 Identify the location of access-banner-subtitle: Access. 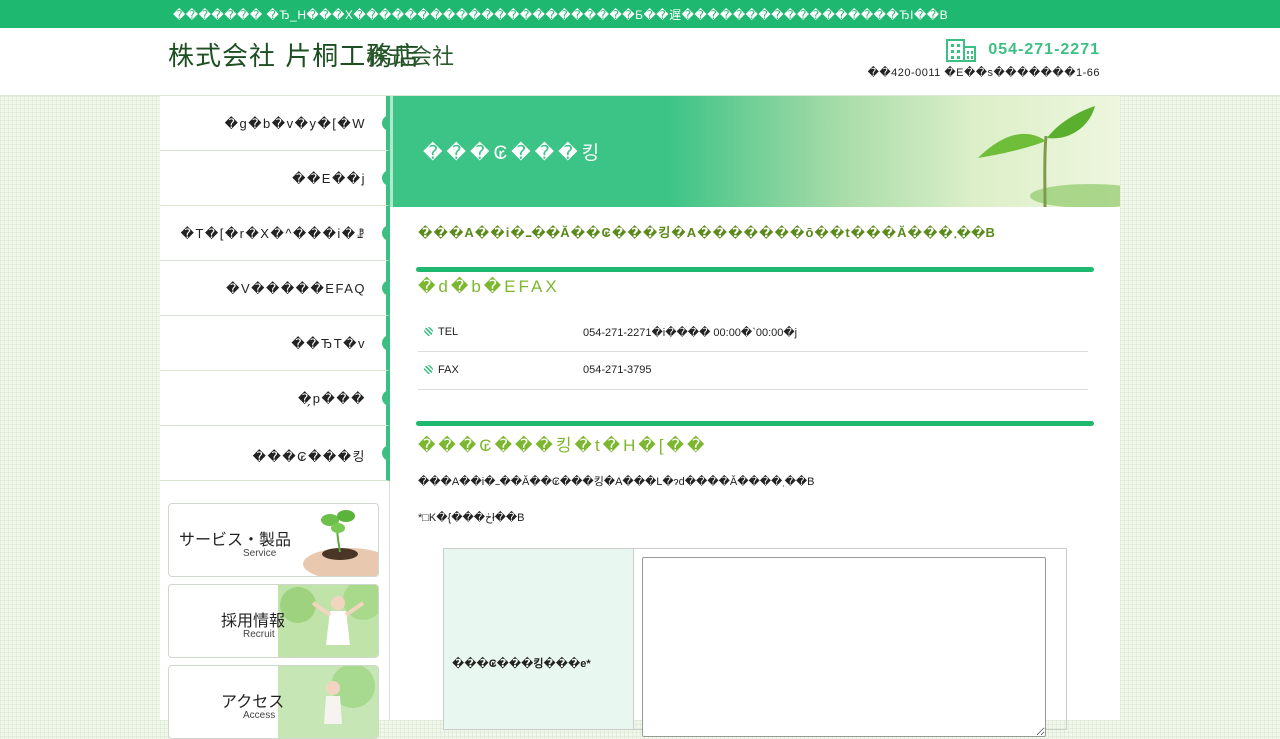
(259, 715).